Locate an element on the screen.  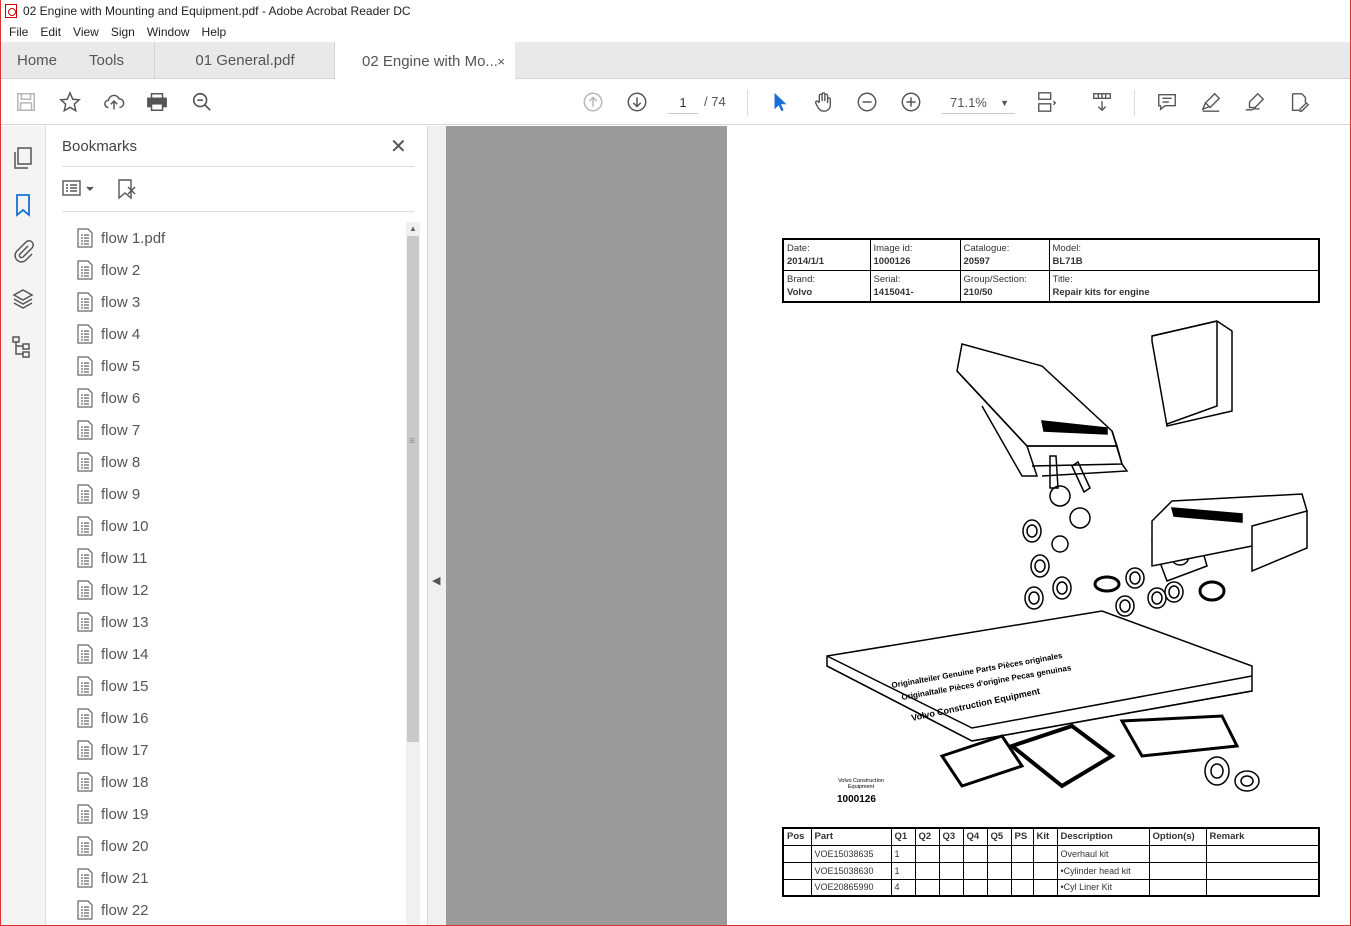
bookmark-item: flow 21 is located at coordinates (236, 878).